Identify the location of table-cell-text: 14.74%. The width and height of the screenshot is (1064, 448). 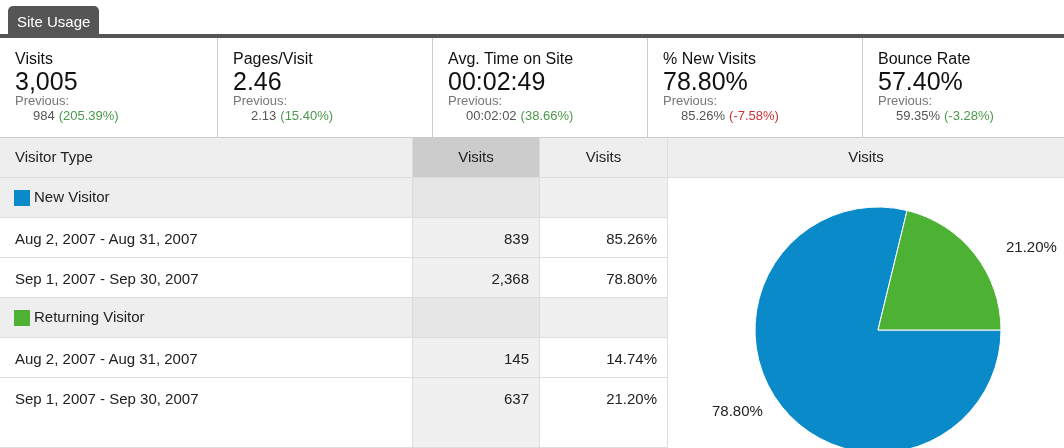
(631, 358).